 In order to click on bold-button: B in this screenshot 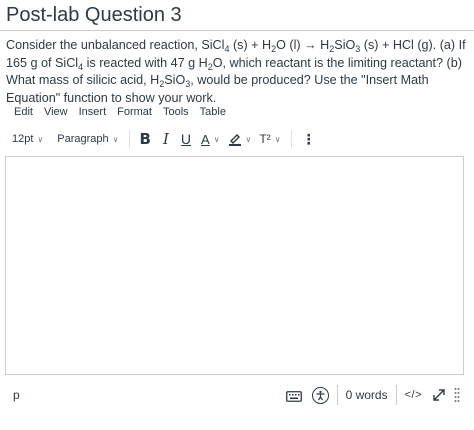, I will do `click(145, 139)`.